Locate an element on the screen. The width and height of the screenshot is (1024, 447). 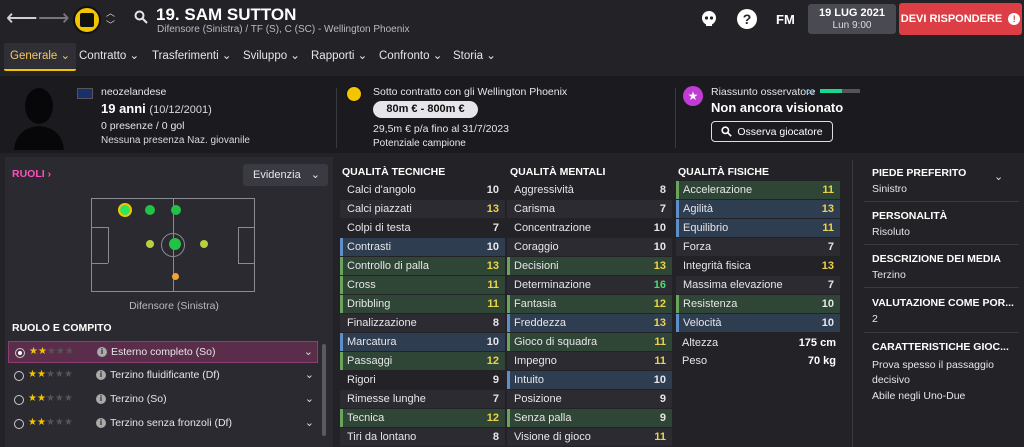
attribute-row: Freddezza 13 is located at coordinates (589, 323).